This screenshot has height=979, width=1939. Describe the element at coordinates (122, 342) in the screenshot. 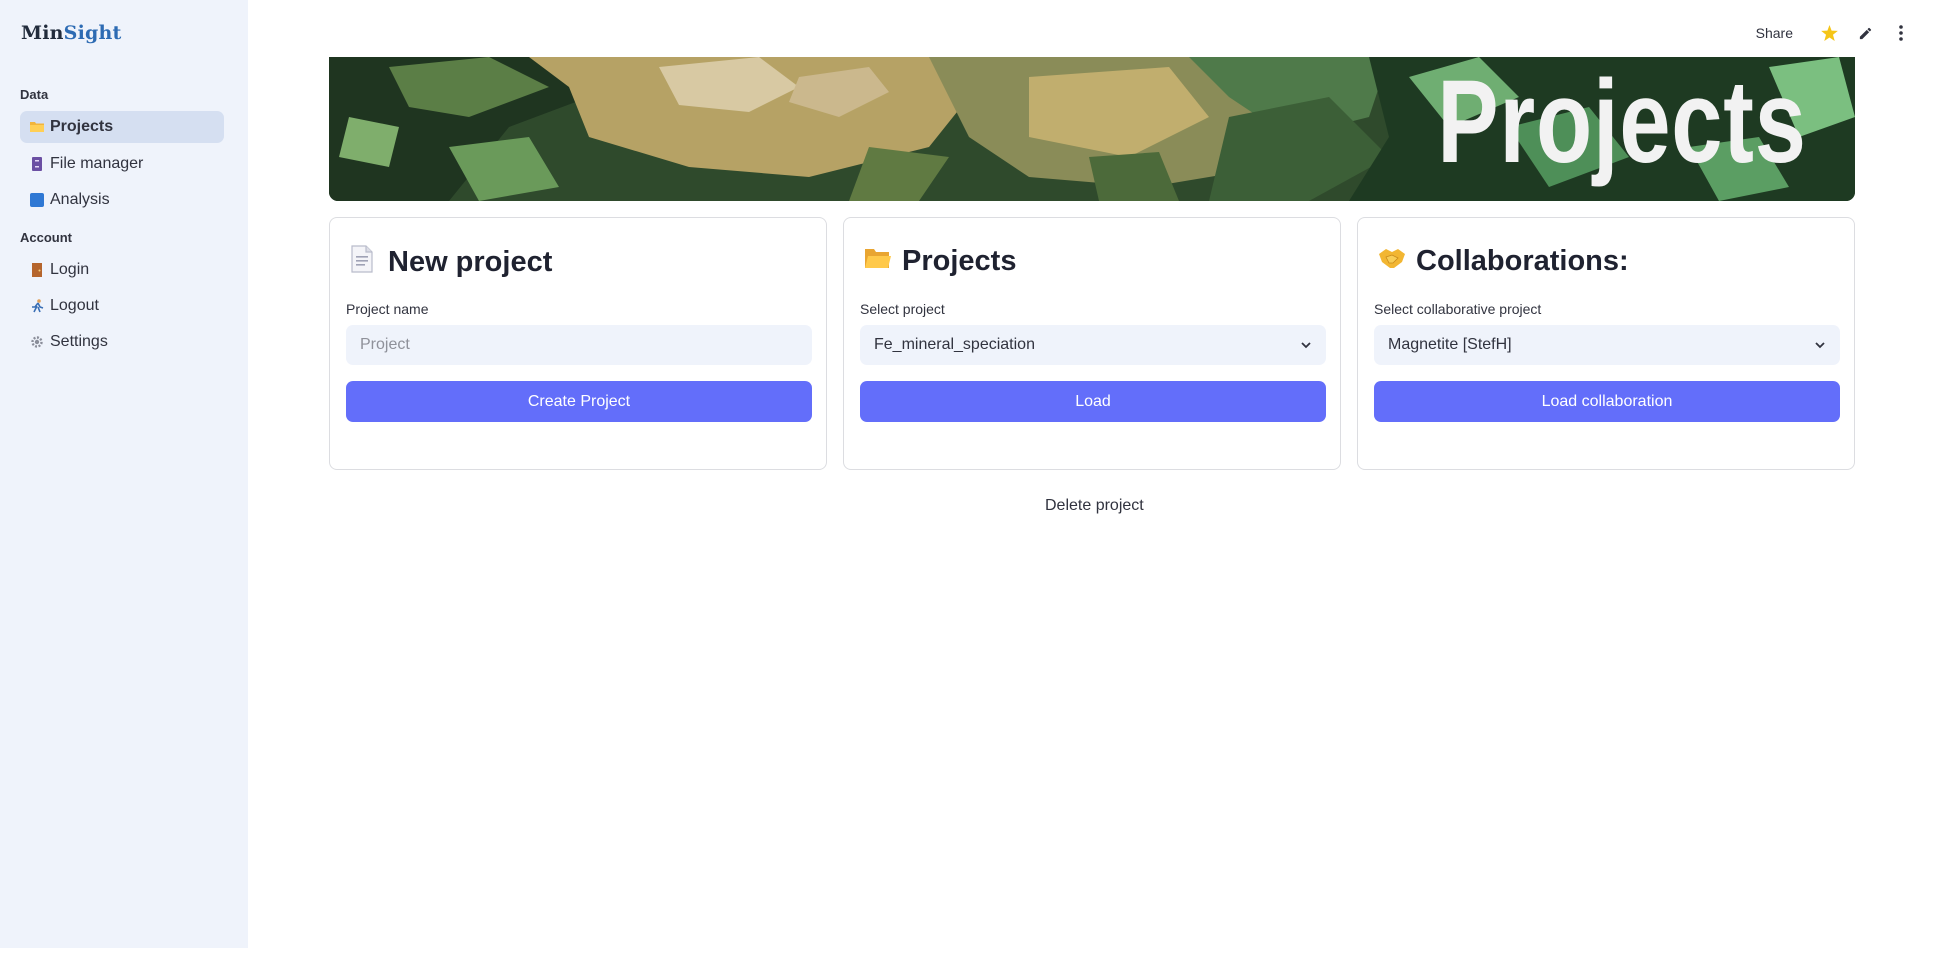

I see `sidebar-item-settings: Settings` at that location.